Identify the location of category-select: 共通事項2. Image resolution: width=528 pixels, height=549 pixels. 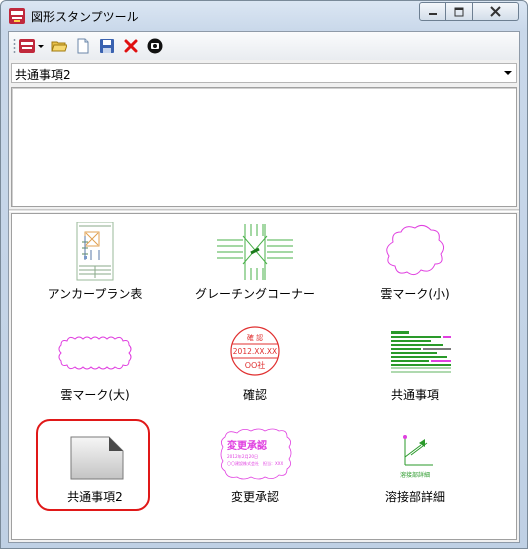
(264, 73).